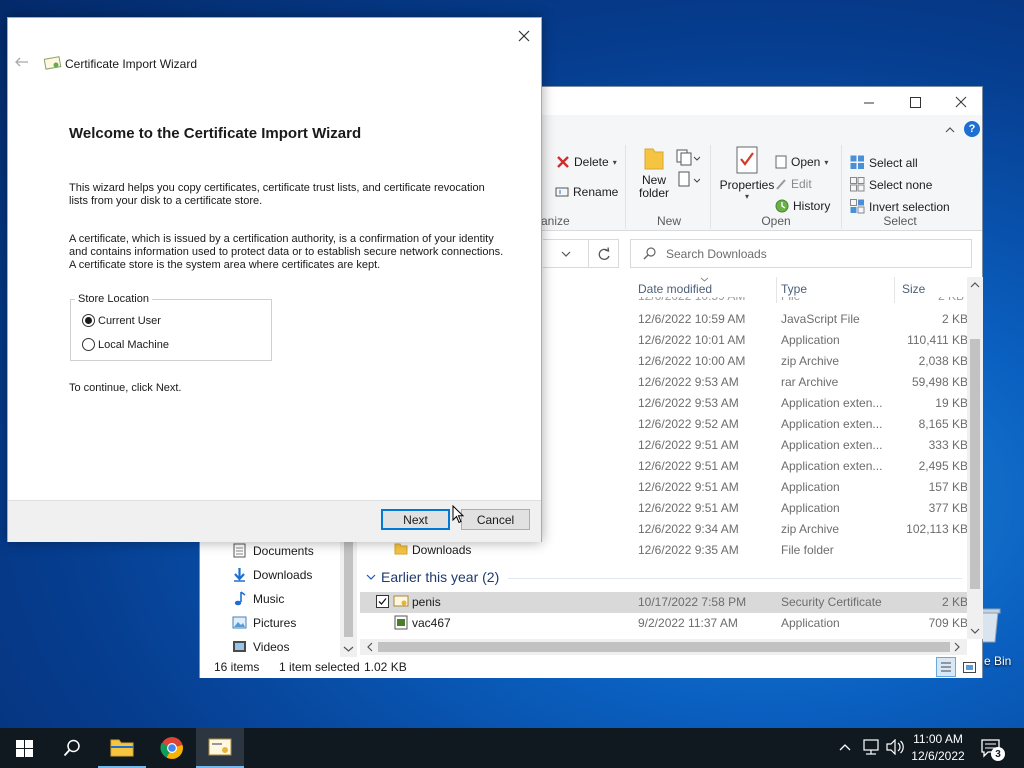 This screenshot has width=1024, height=768. What do you see at coordinates (555, 221) in the screenshot?
I see `organize-group-label: anize` at bounding box center [555, 221].